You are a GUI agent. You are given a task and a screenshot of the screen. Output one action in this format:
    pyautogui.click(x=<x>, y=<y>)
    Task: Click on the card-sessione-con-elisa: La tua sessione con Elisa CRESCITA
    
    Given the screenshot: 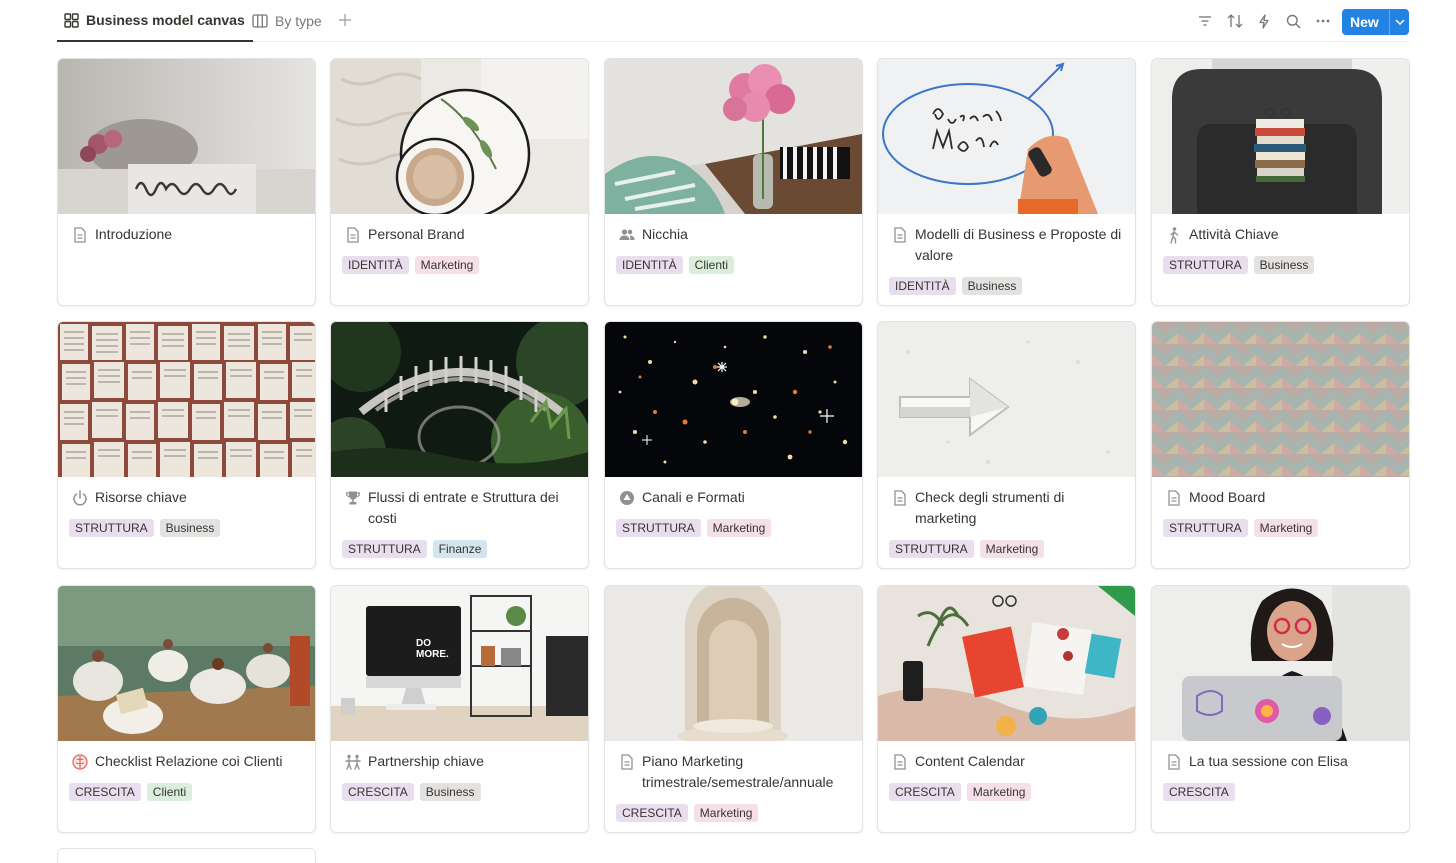 What is the action you would take?
    pyautogui.click(x=1280, y=709)
    